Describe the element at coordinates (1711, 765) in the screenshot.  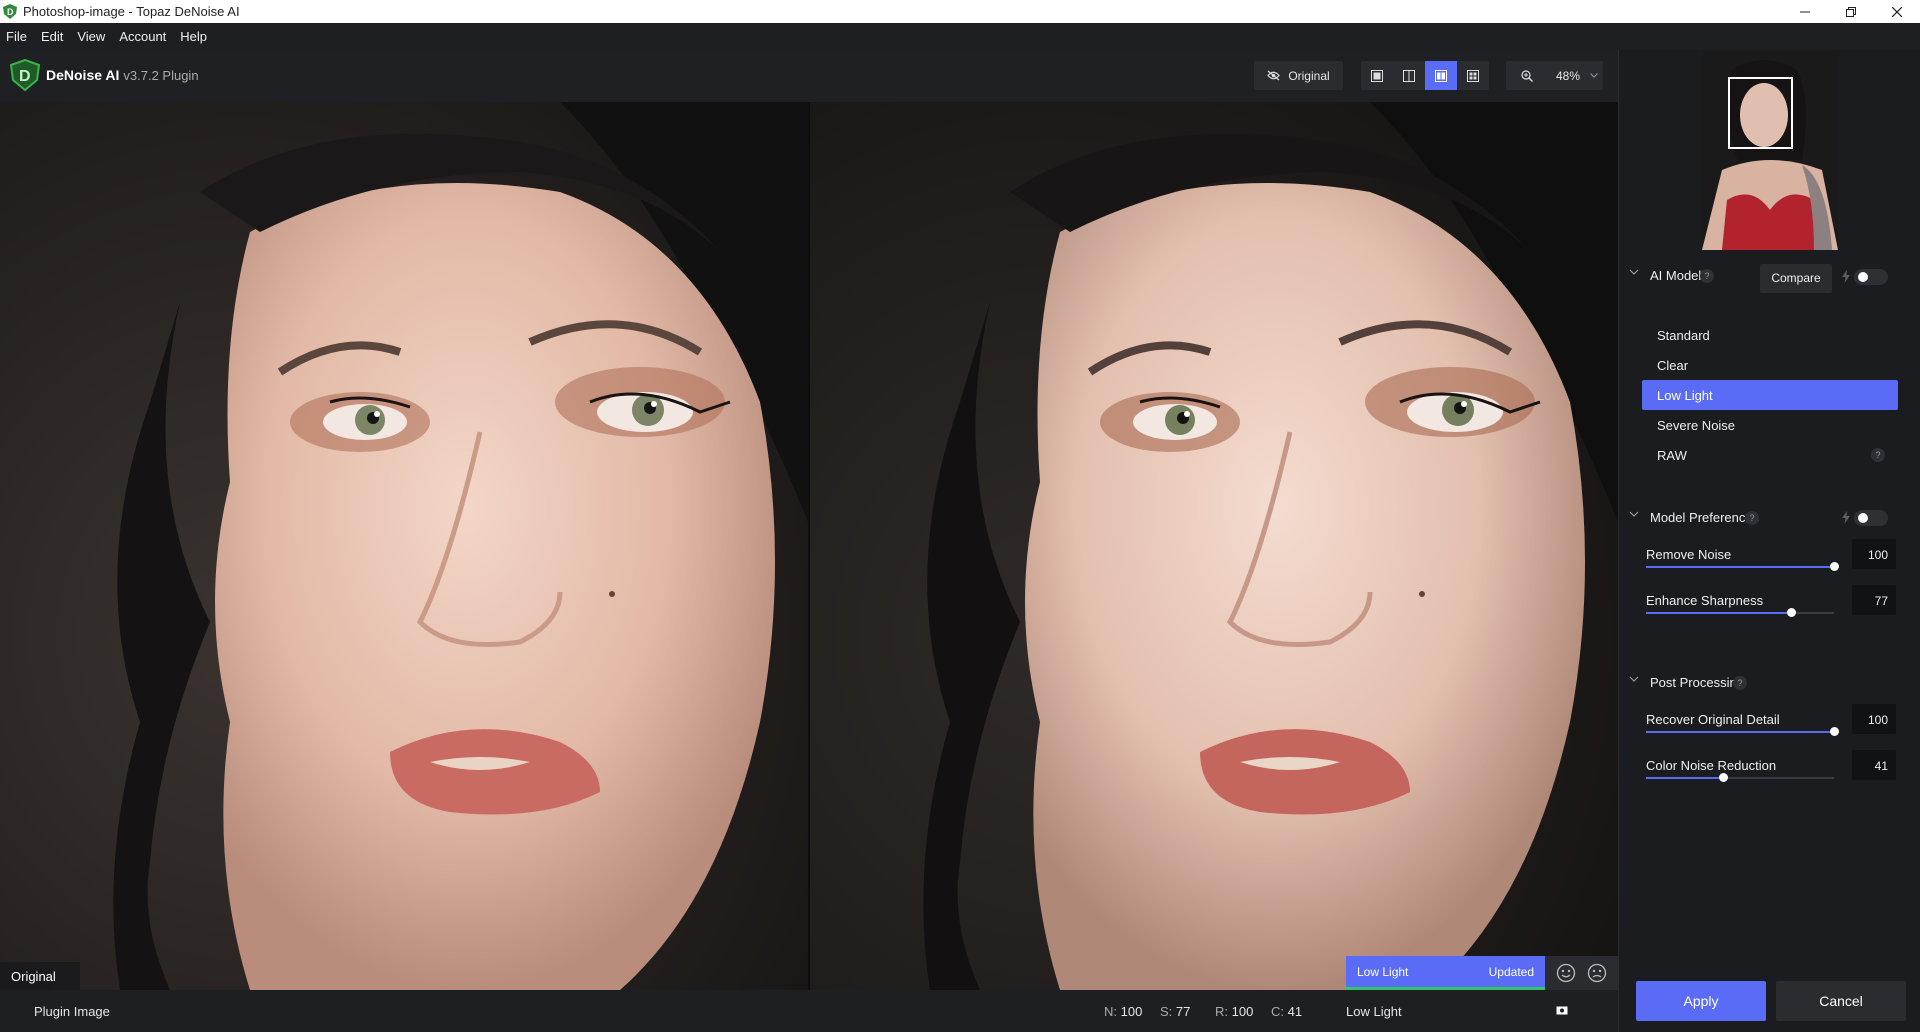
I see `color-noise-reduction-label: Color Noise Reduction` at that location.